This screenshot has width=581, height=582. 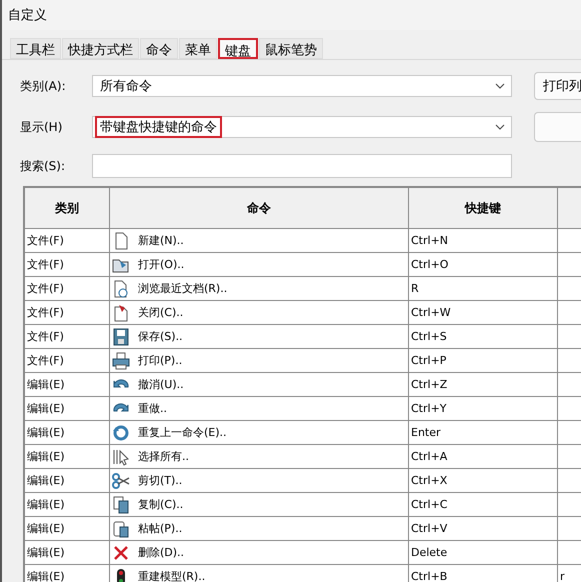 I want to click on table-cell: Ctrl+N, so click(x=483, y=241).